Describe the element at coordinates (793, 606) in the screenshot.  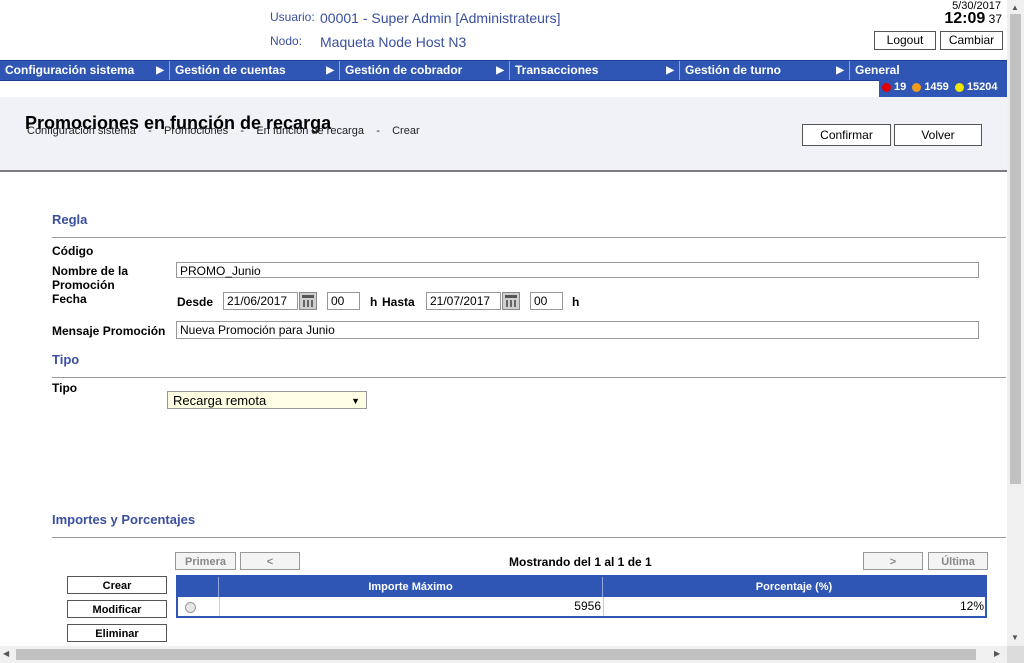
I see `percentage-cell: 12%` at that location.